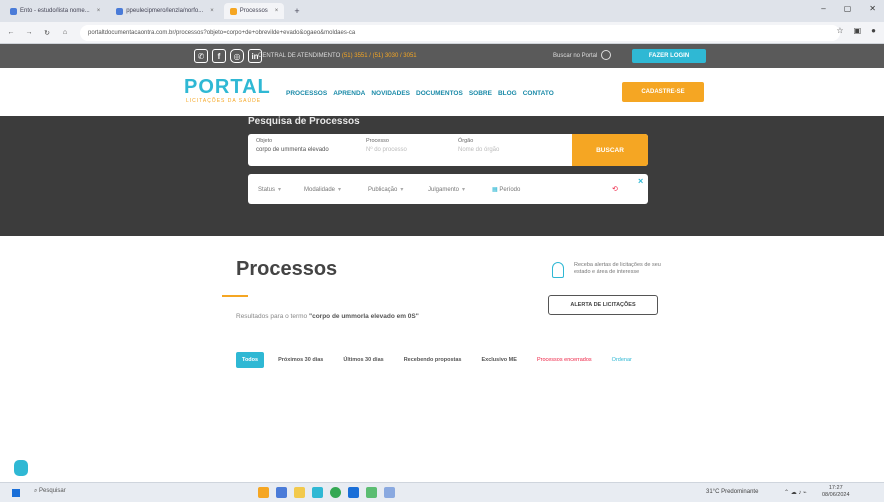 The image size is (884, 502). What do you see at coordinates (606, 55) in the screenshot?
I see `search-icon` at bounding box center [606, 55].